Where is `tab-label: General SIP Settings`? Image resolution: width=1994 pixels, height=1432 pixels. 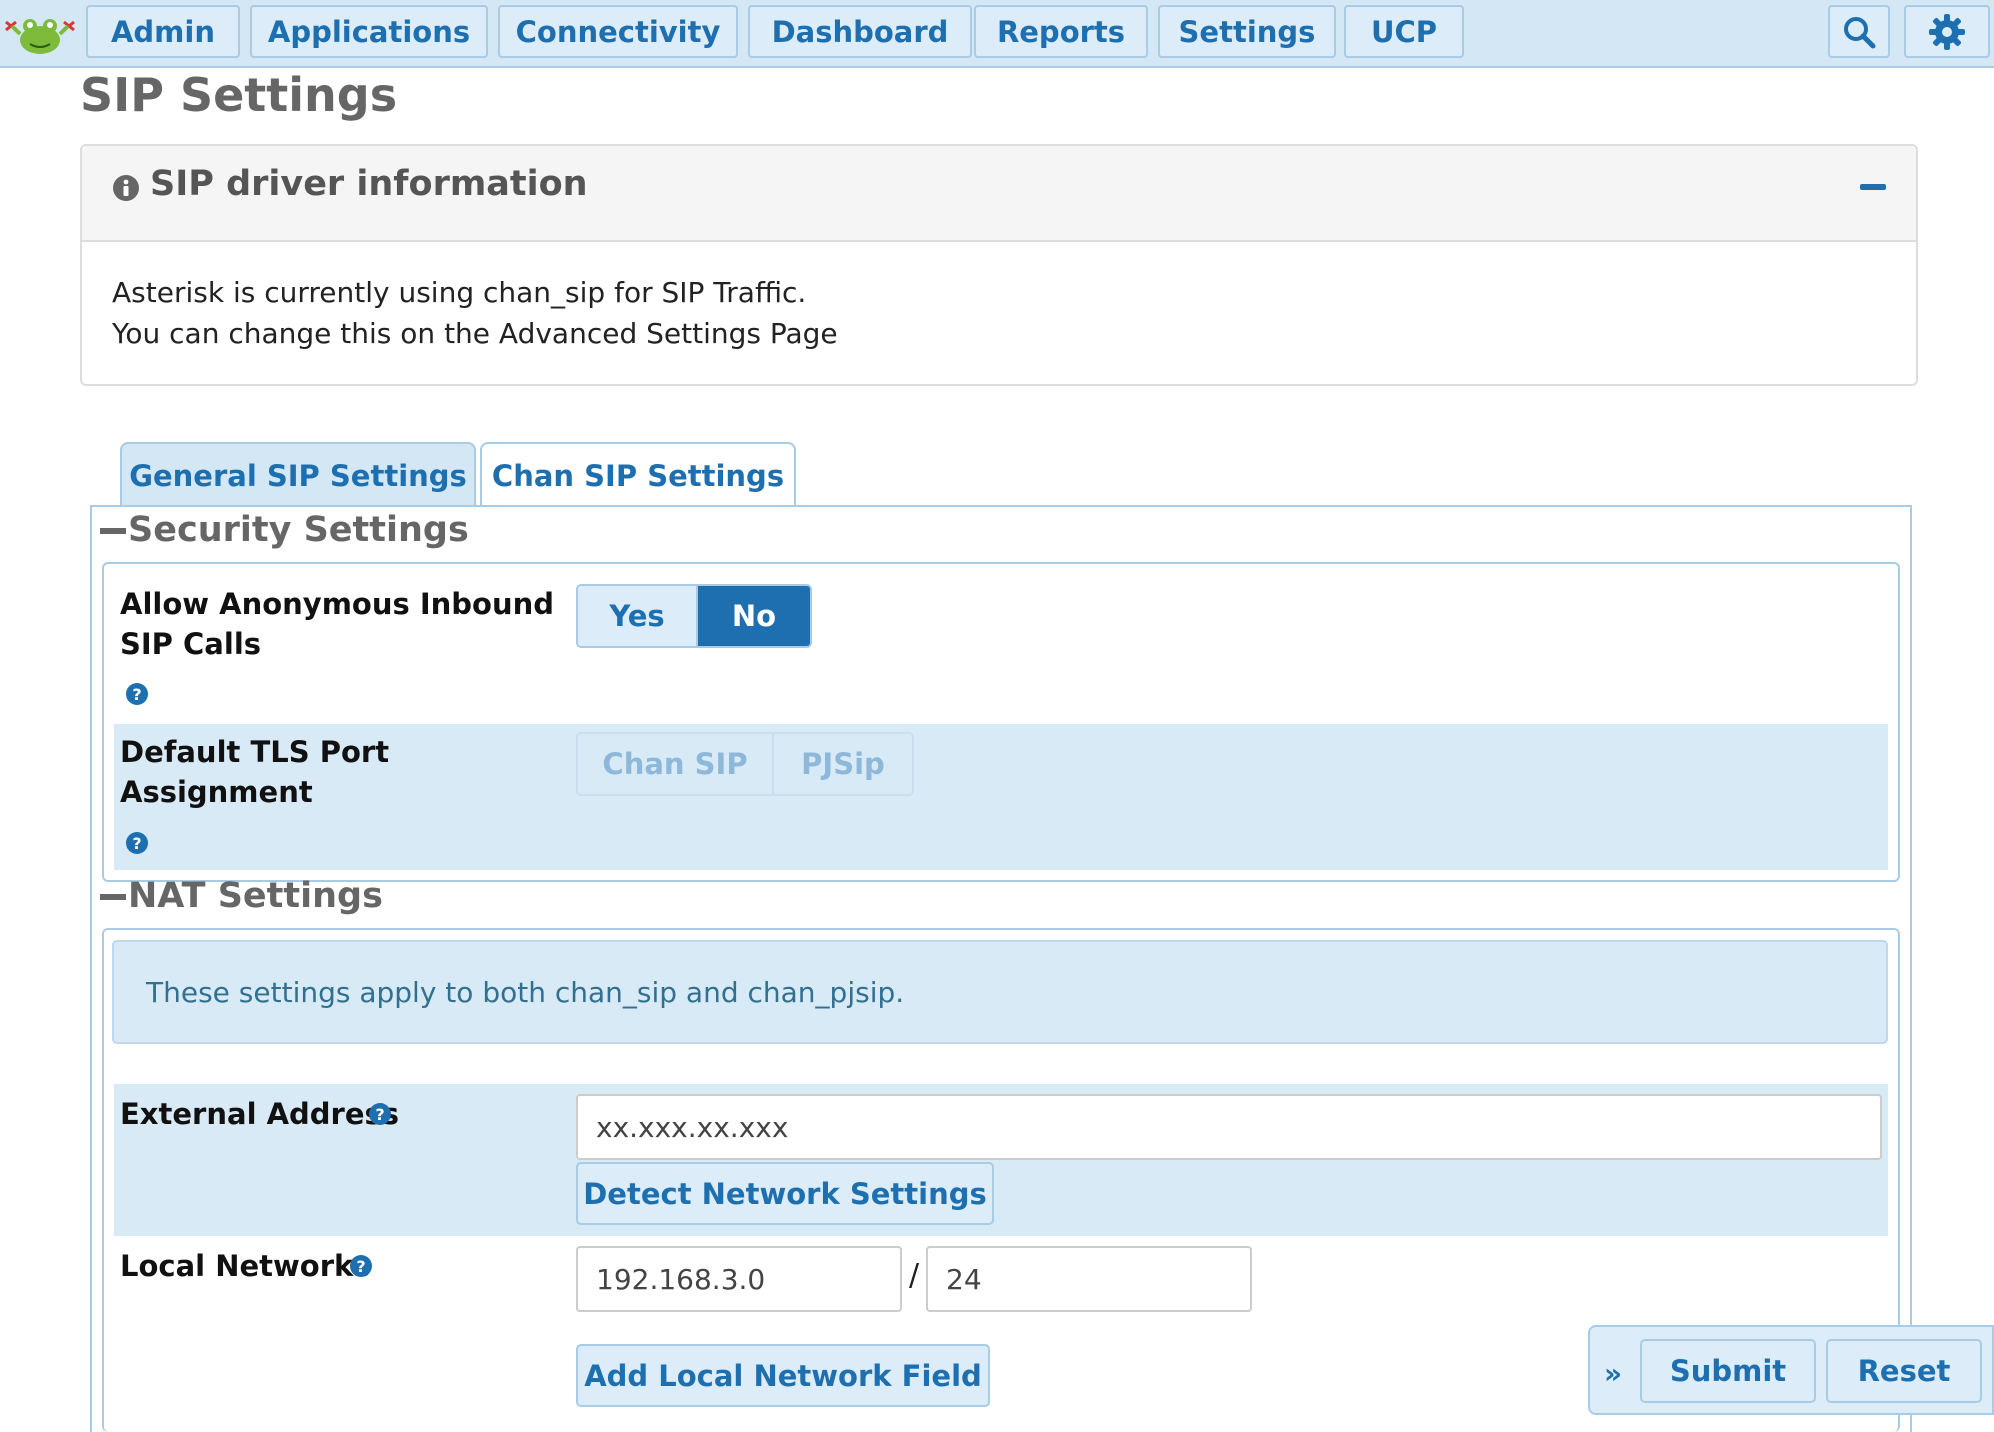
tab-label: General SIP Settings is located at coordinates (298, 476).